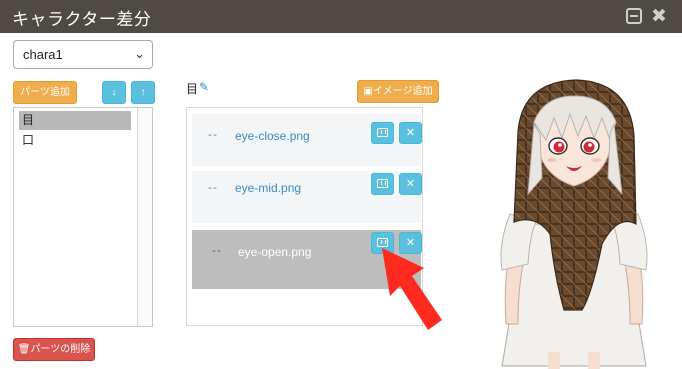  What do you see at coordinates (43, 54) in the screenshot?
I see `character-select-value: chara1` at bounding box center [43, 54].